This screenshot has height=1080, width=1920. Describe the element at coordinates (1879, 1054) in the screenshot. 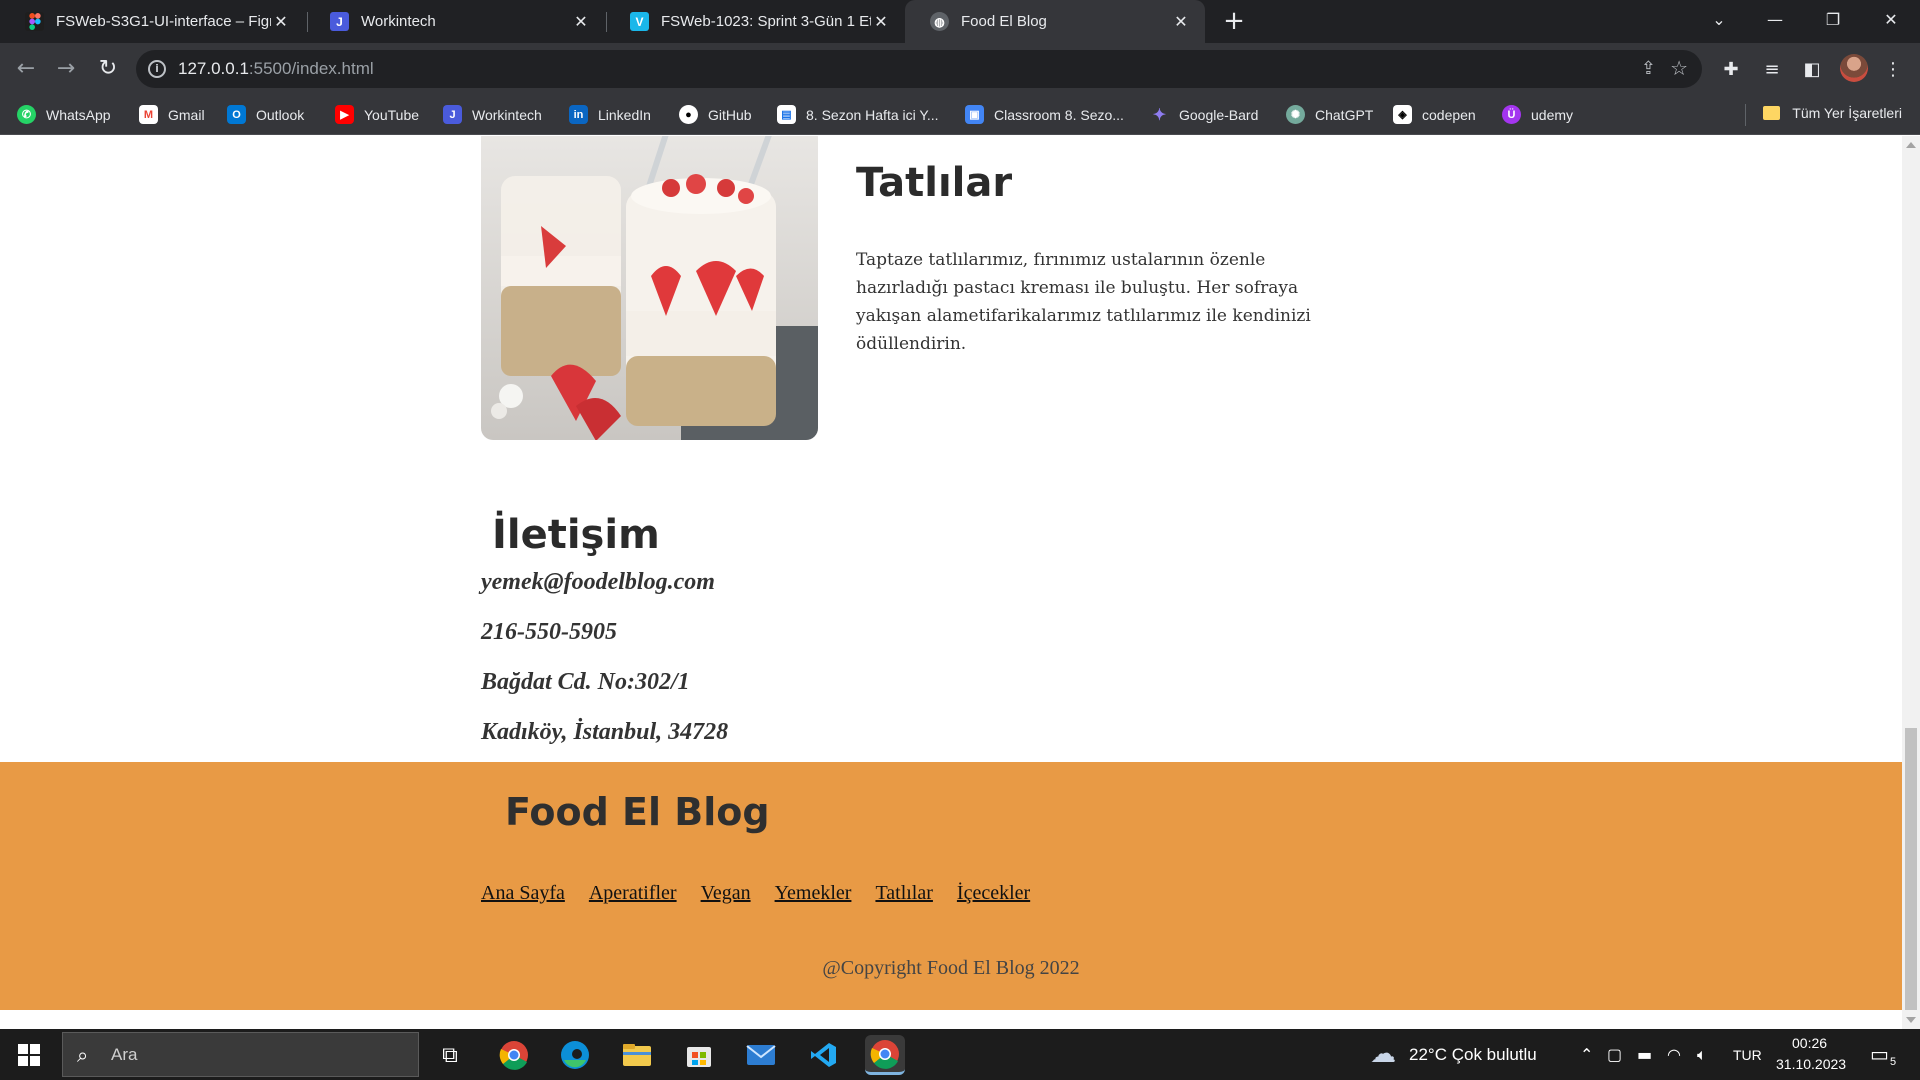

I see `notifications-icon: ▭` at that location.